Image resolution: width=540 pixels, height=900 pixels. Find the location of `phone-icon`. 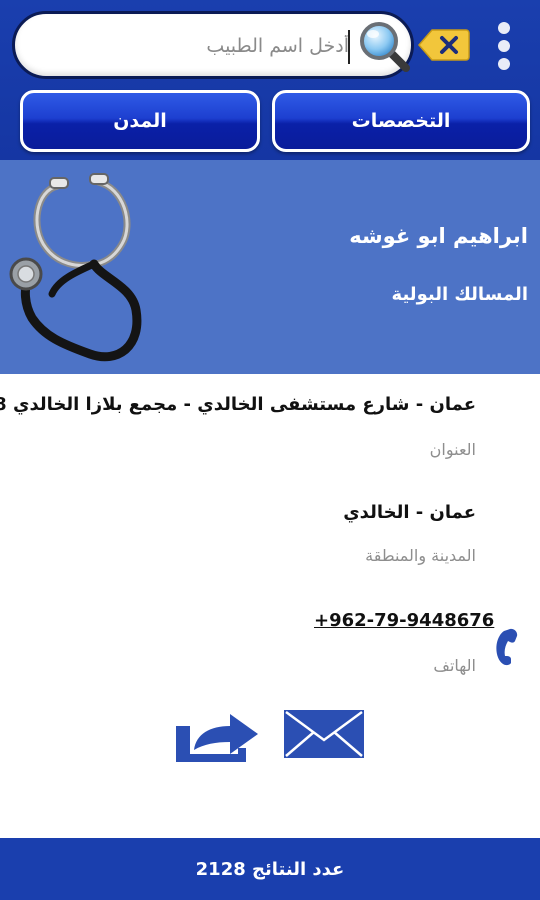

phone-icon is located at coordinates (505, 646).